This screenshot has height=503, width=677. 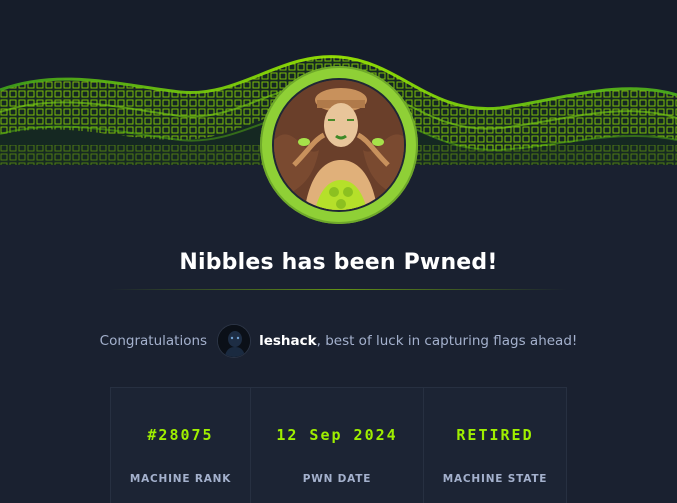 I want to click on stat-machine-state: RETIRED MACHINE STATE, so click(x=495, y=445).